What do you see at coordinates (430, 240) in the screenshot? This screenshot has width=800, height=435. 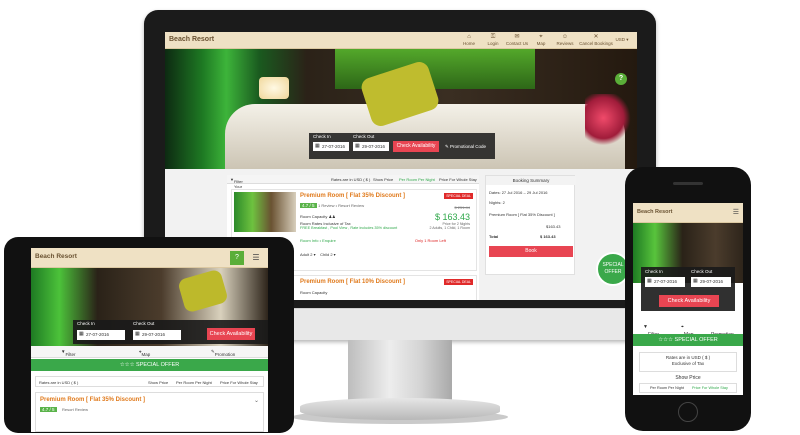 I see `rooms-left: Only 1 Room Left` at bounding box center [430, 240].